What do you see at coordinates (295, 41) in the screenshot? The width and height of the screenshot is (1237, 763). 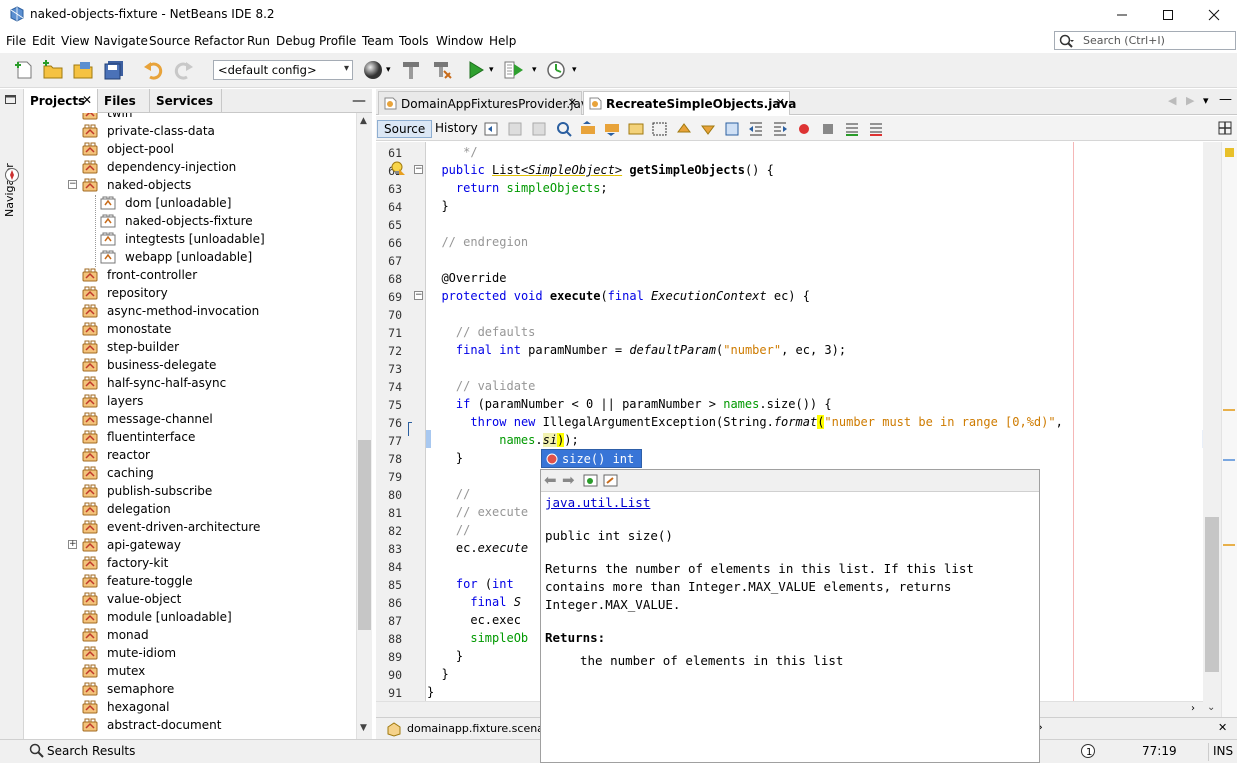 I see `menu-debug: Debug` at bounding box center [295, 41].